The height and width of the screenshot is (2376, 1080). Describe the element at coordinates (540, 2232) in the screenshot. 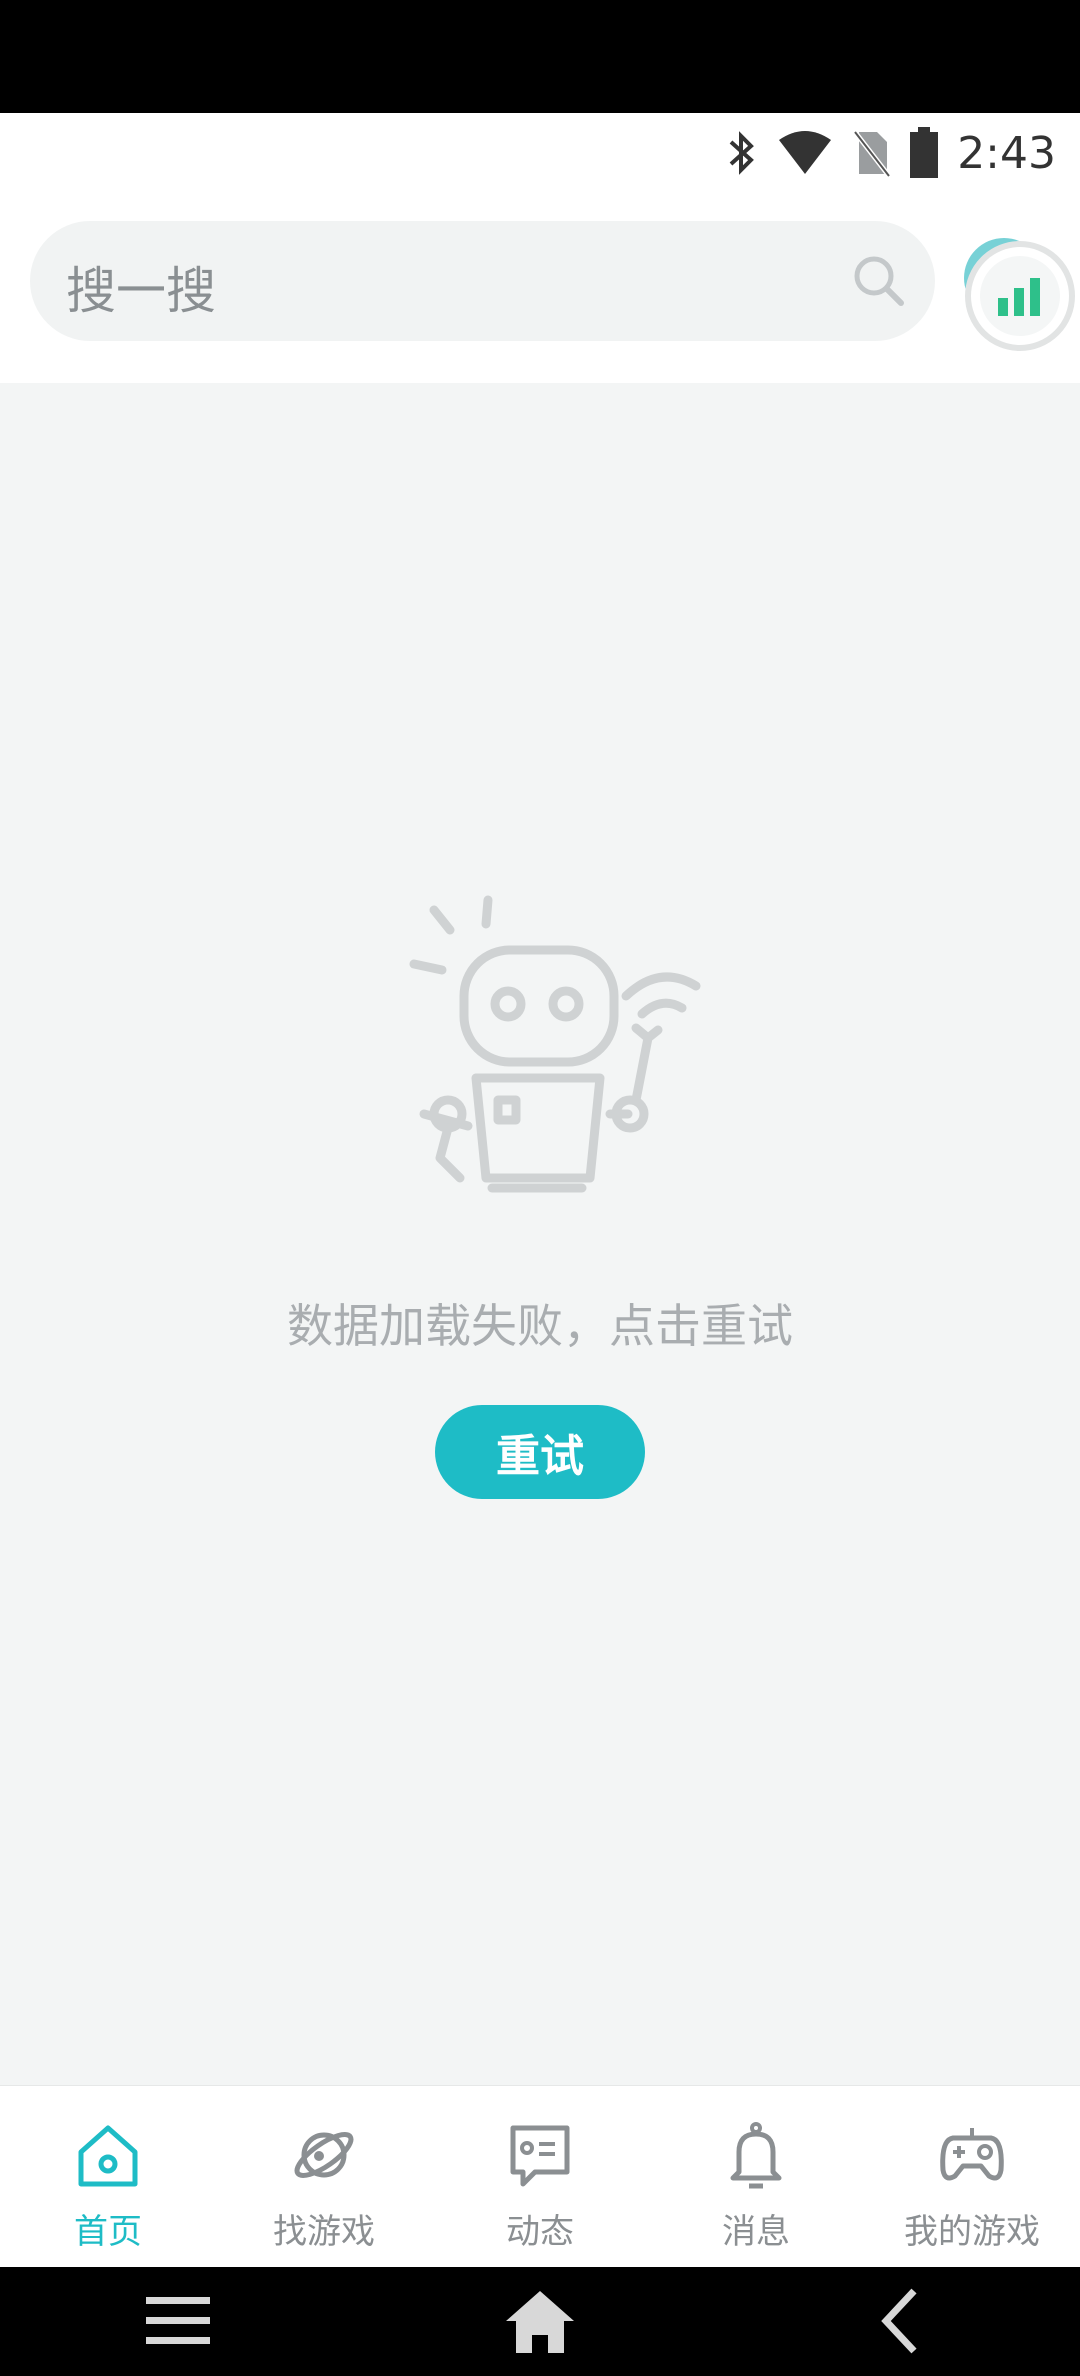

I see `tab-feed-label: 动态` at that location.